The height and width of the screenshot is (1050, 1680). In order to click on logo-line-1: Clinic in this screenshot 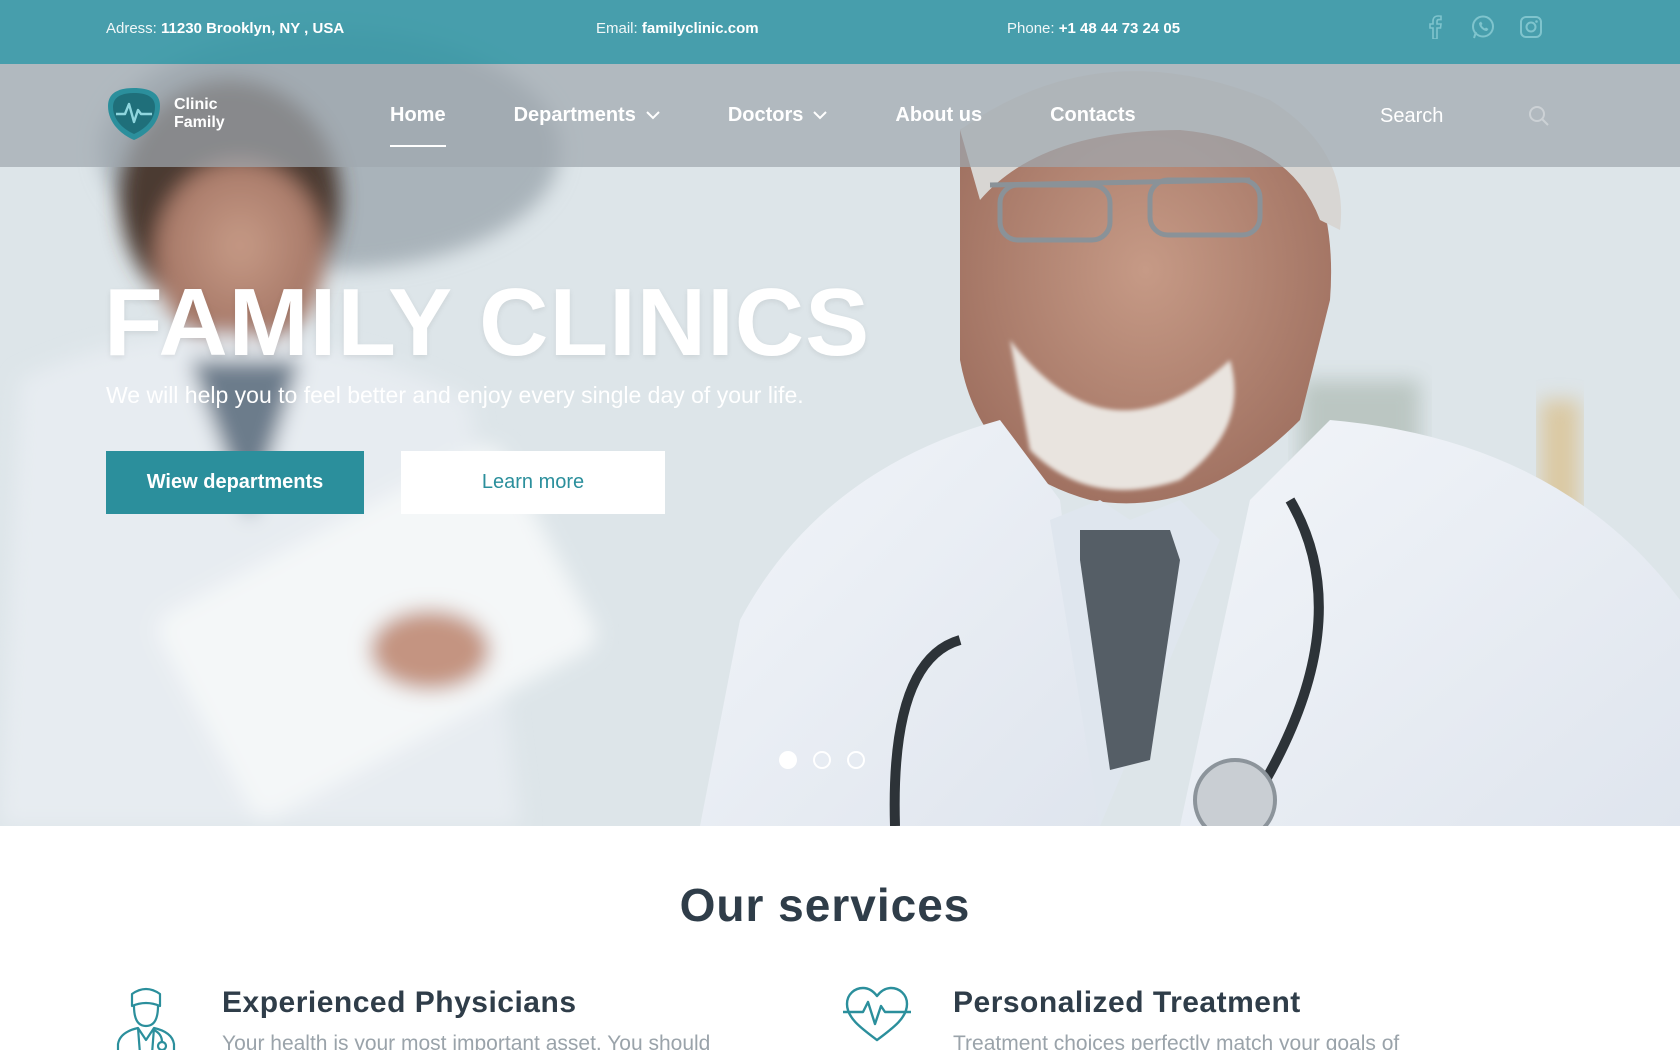, I will do `click(196, 104)`.